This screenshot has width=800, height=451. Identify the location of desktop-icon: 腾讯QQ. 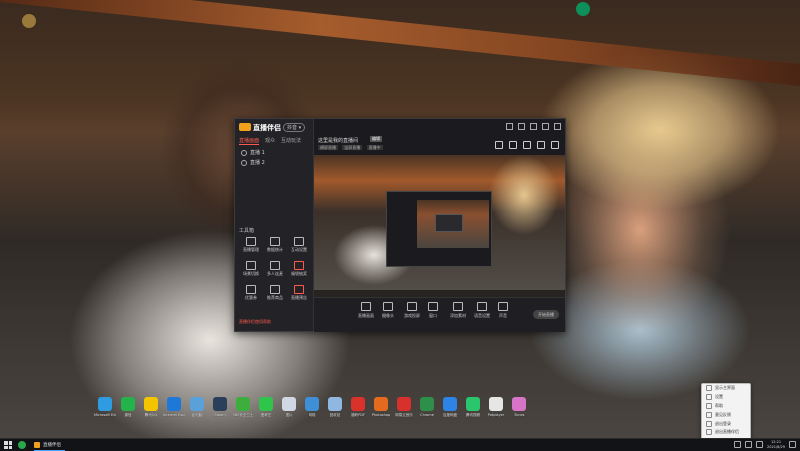
(151, 407).